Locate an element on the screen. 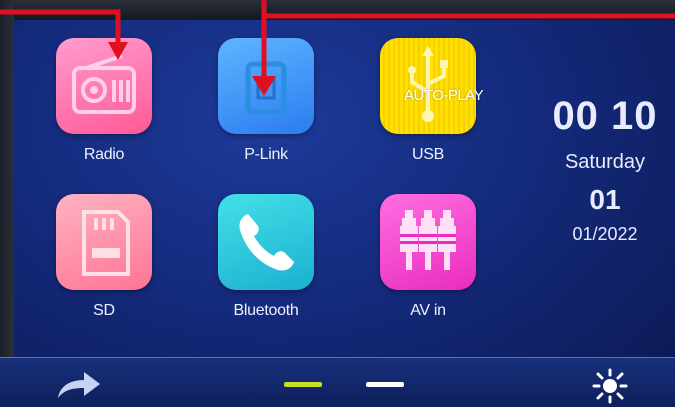 This screenshot has width=675, height=407. av-connector-icon is located at coordinates (428, 242).